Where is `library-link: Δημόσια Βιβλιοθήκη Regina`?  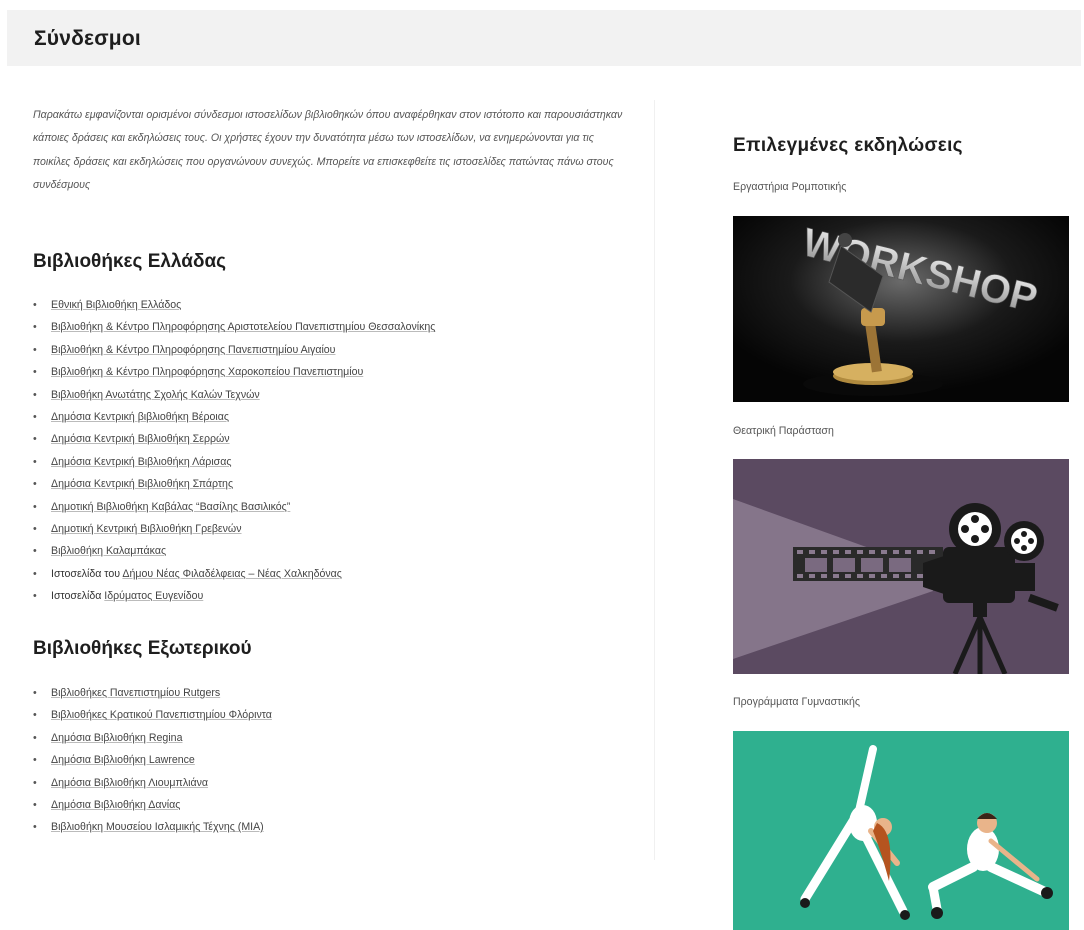
library-link: Δημόσια Βιβλιοθήκη Regina is located at coordinates (116, 738).